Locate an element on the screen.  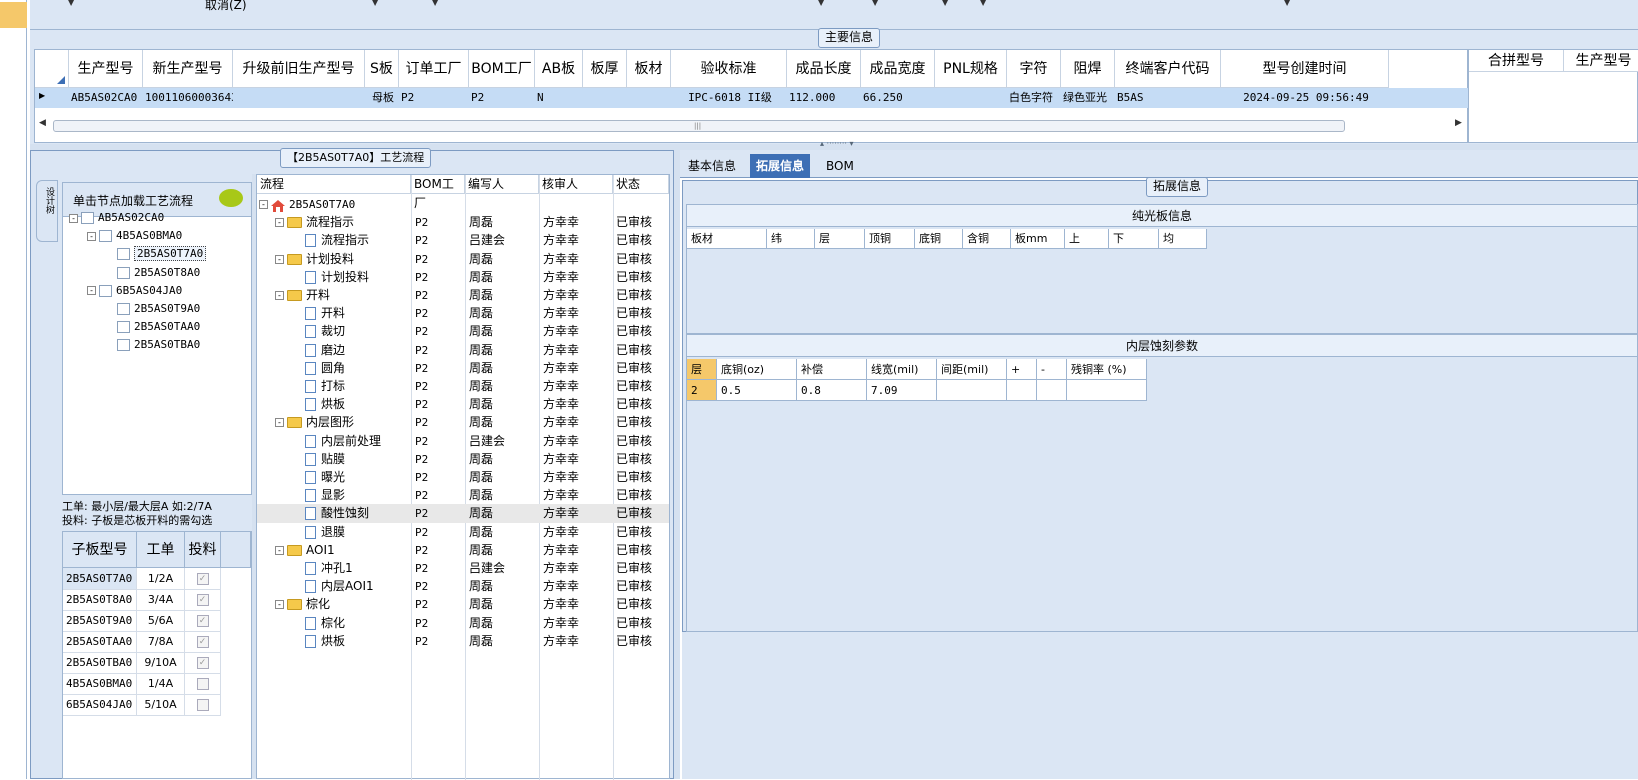
flow-node: 退膜 is located at coordinates (318, 532).